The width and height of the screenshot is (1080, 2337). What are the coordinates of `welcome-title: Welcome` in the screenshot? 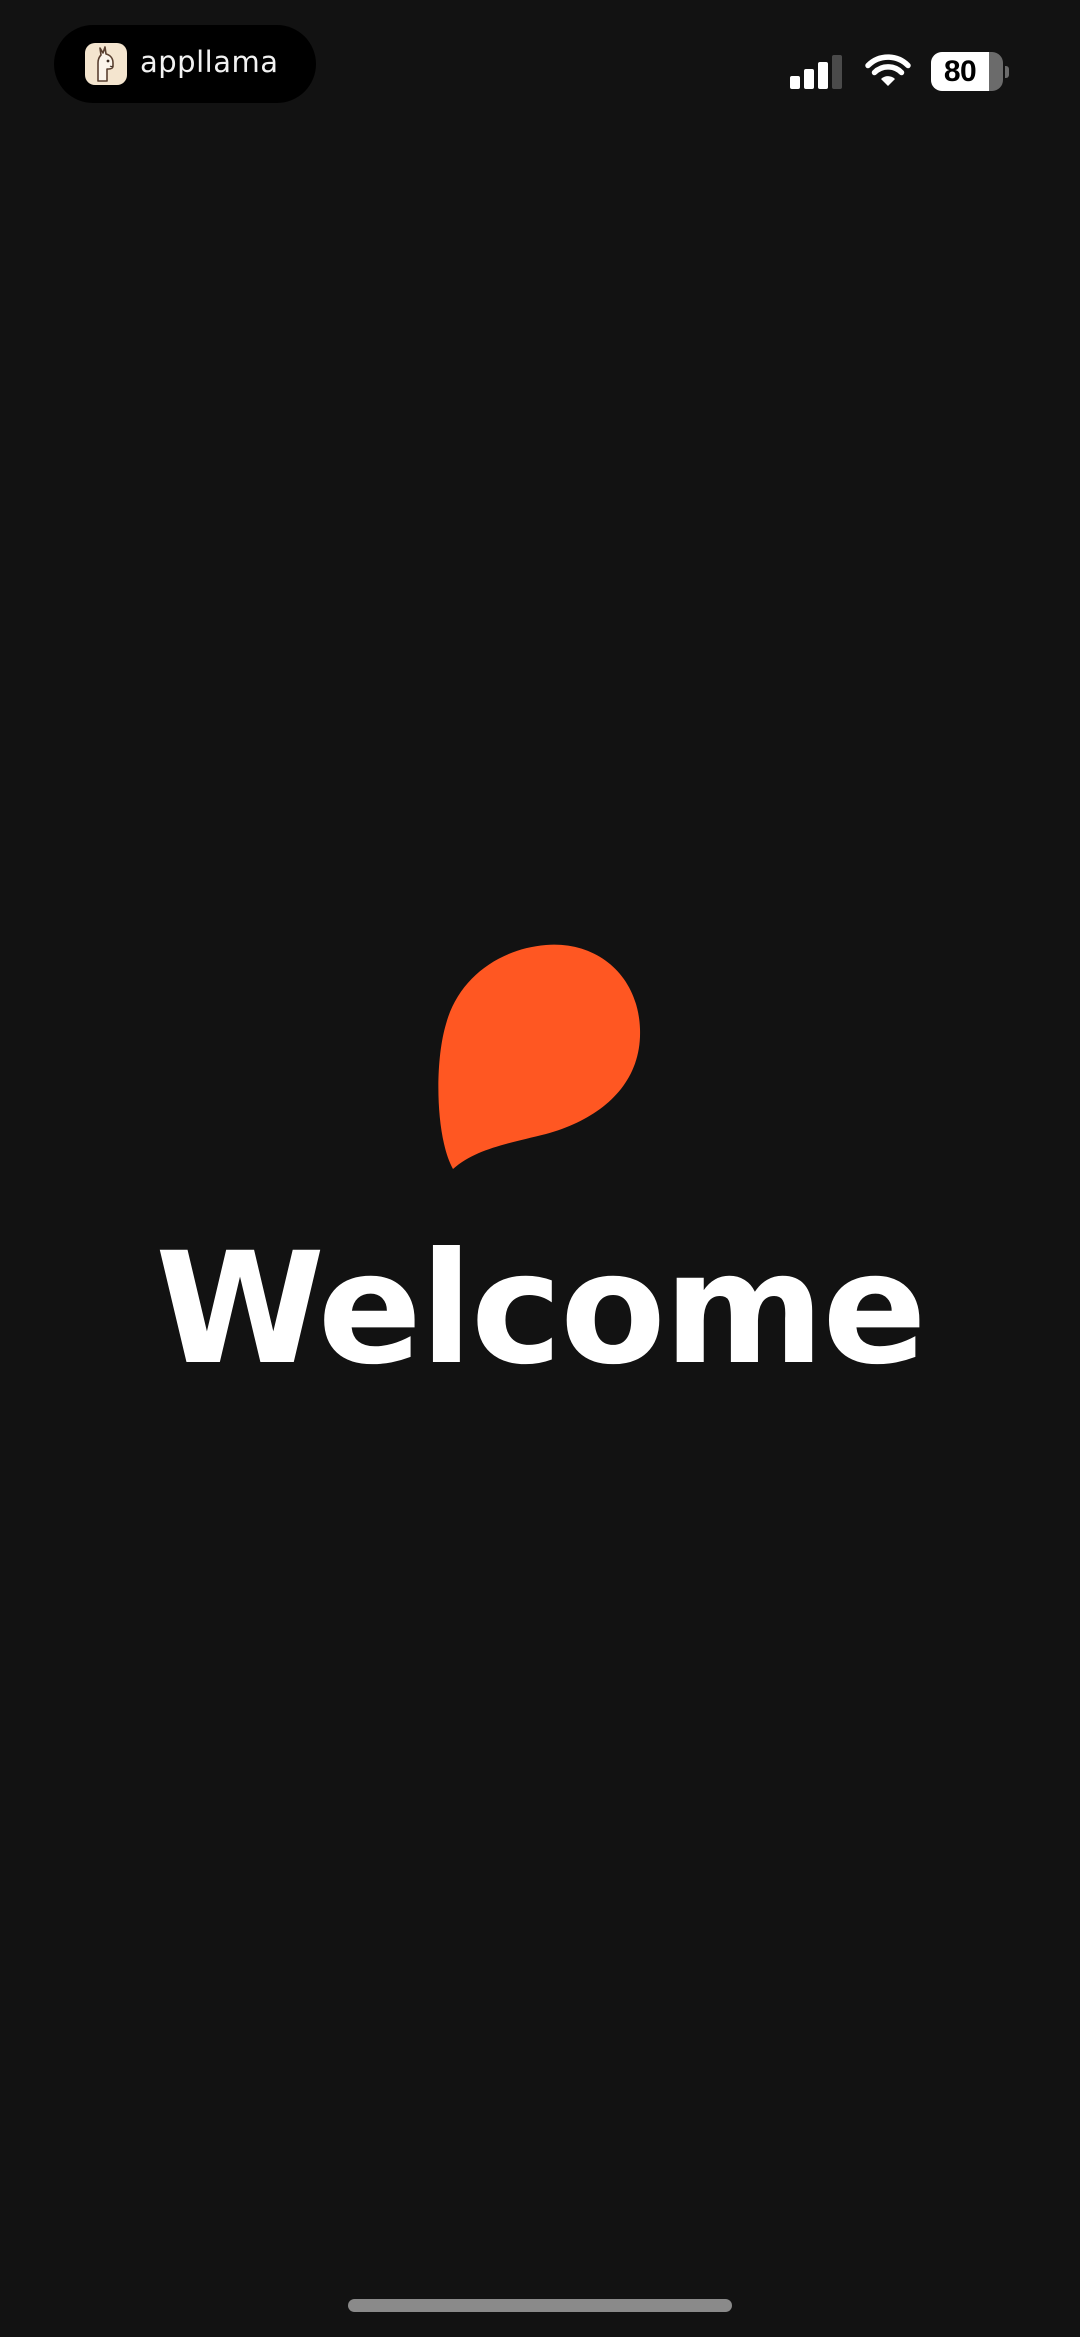 It's located at (541, 1309).